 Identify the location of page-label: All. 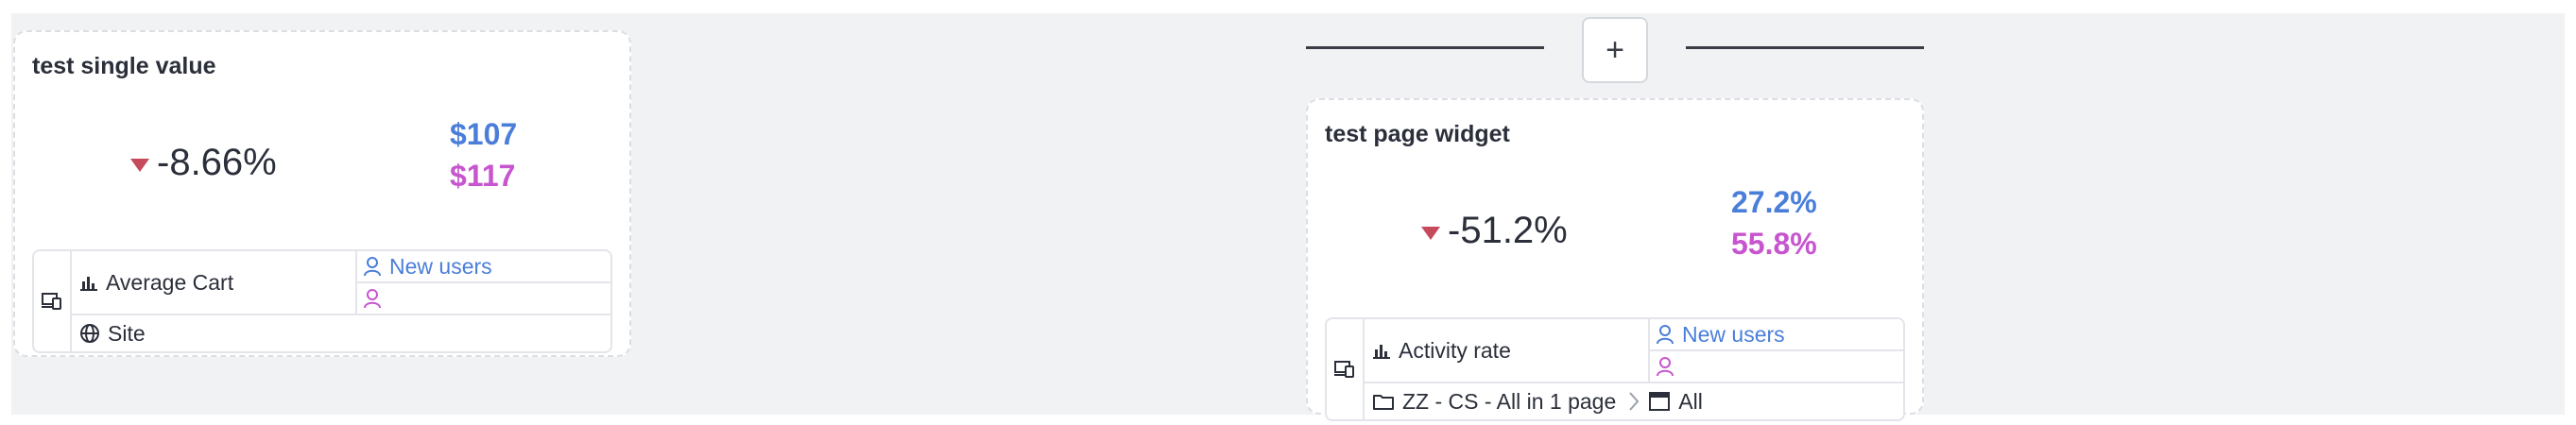
(1690, 401).